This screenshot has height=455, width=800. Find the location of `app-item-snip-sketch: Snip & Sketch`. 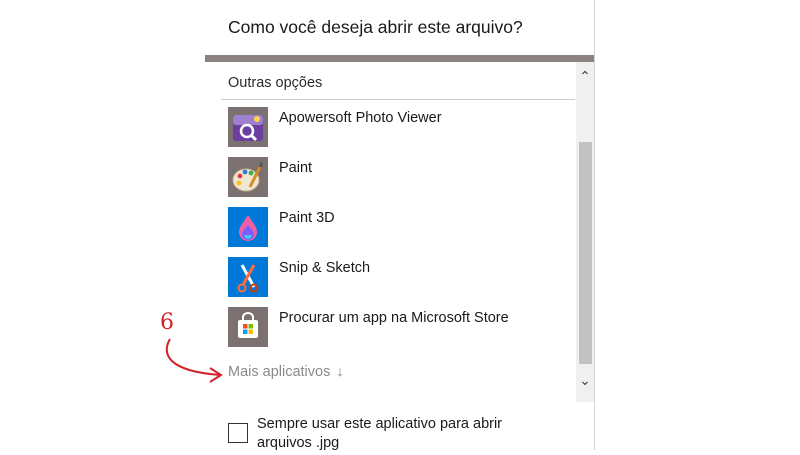

app-item-snip-sketch: Snip & Sketch is located at coordinates (398, 278).